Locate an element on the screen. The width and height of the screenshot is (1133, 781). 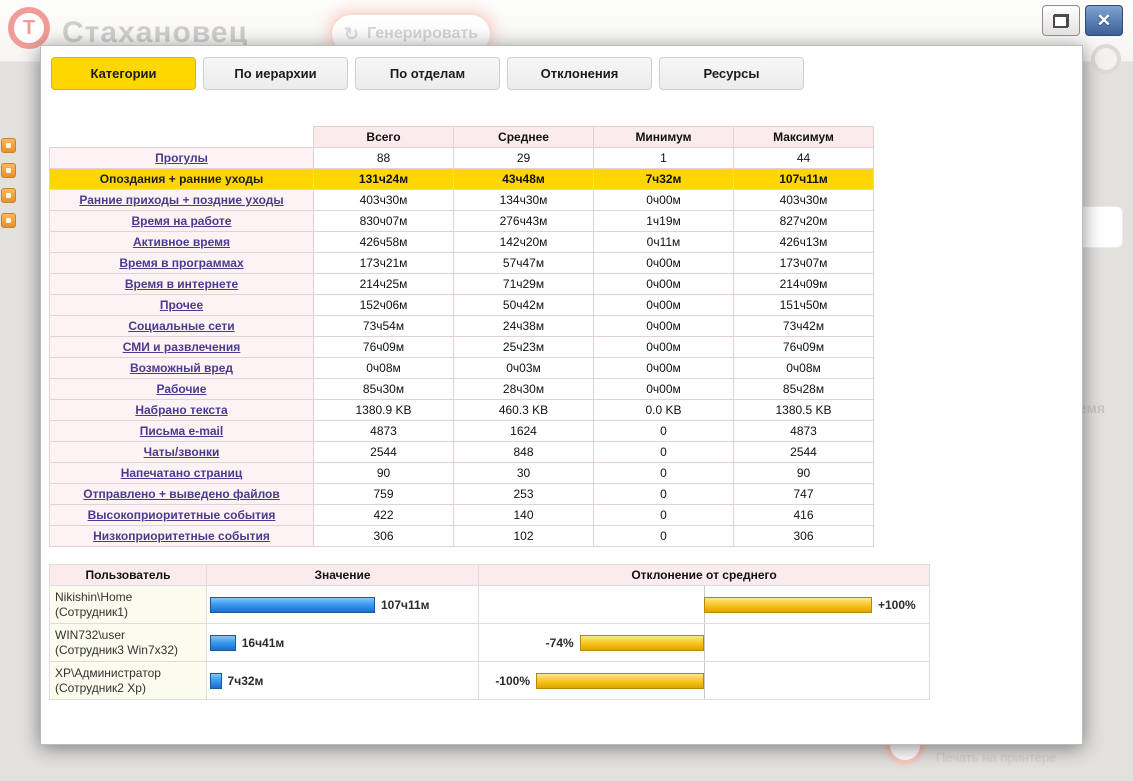
stats-value-cell: 24ч38м is located at coordinates (523, 326).